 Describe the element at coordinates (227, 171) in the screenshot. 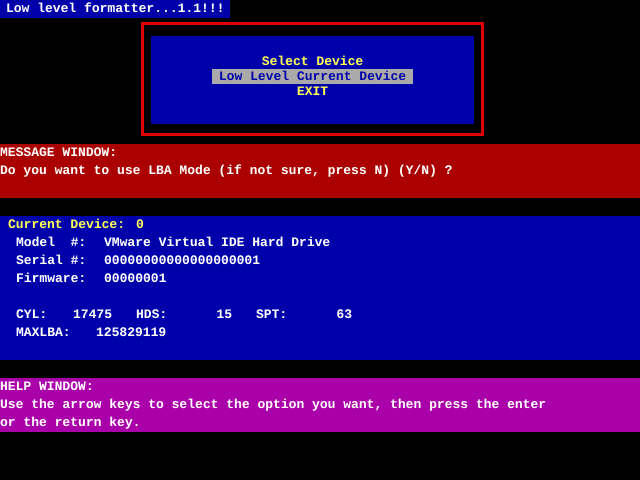

I see `message-text: Do you want to use LBA Mode (if not sure, press N) (Y/N) ?` at that location.